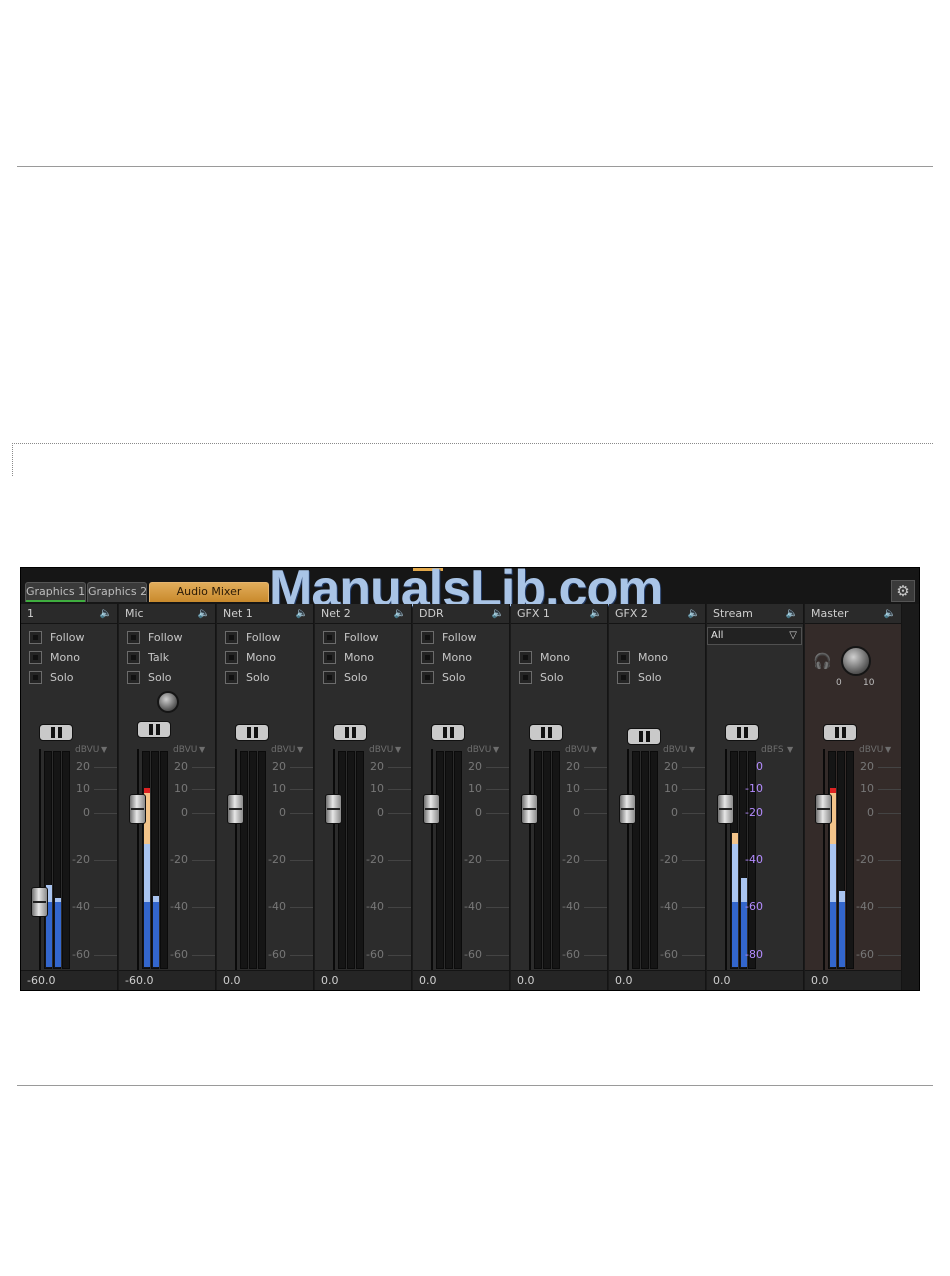  I want to click on checkbox-label: Mono, so click(65, 657).